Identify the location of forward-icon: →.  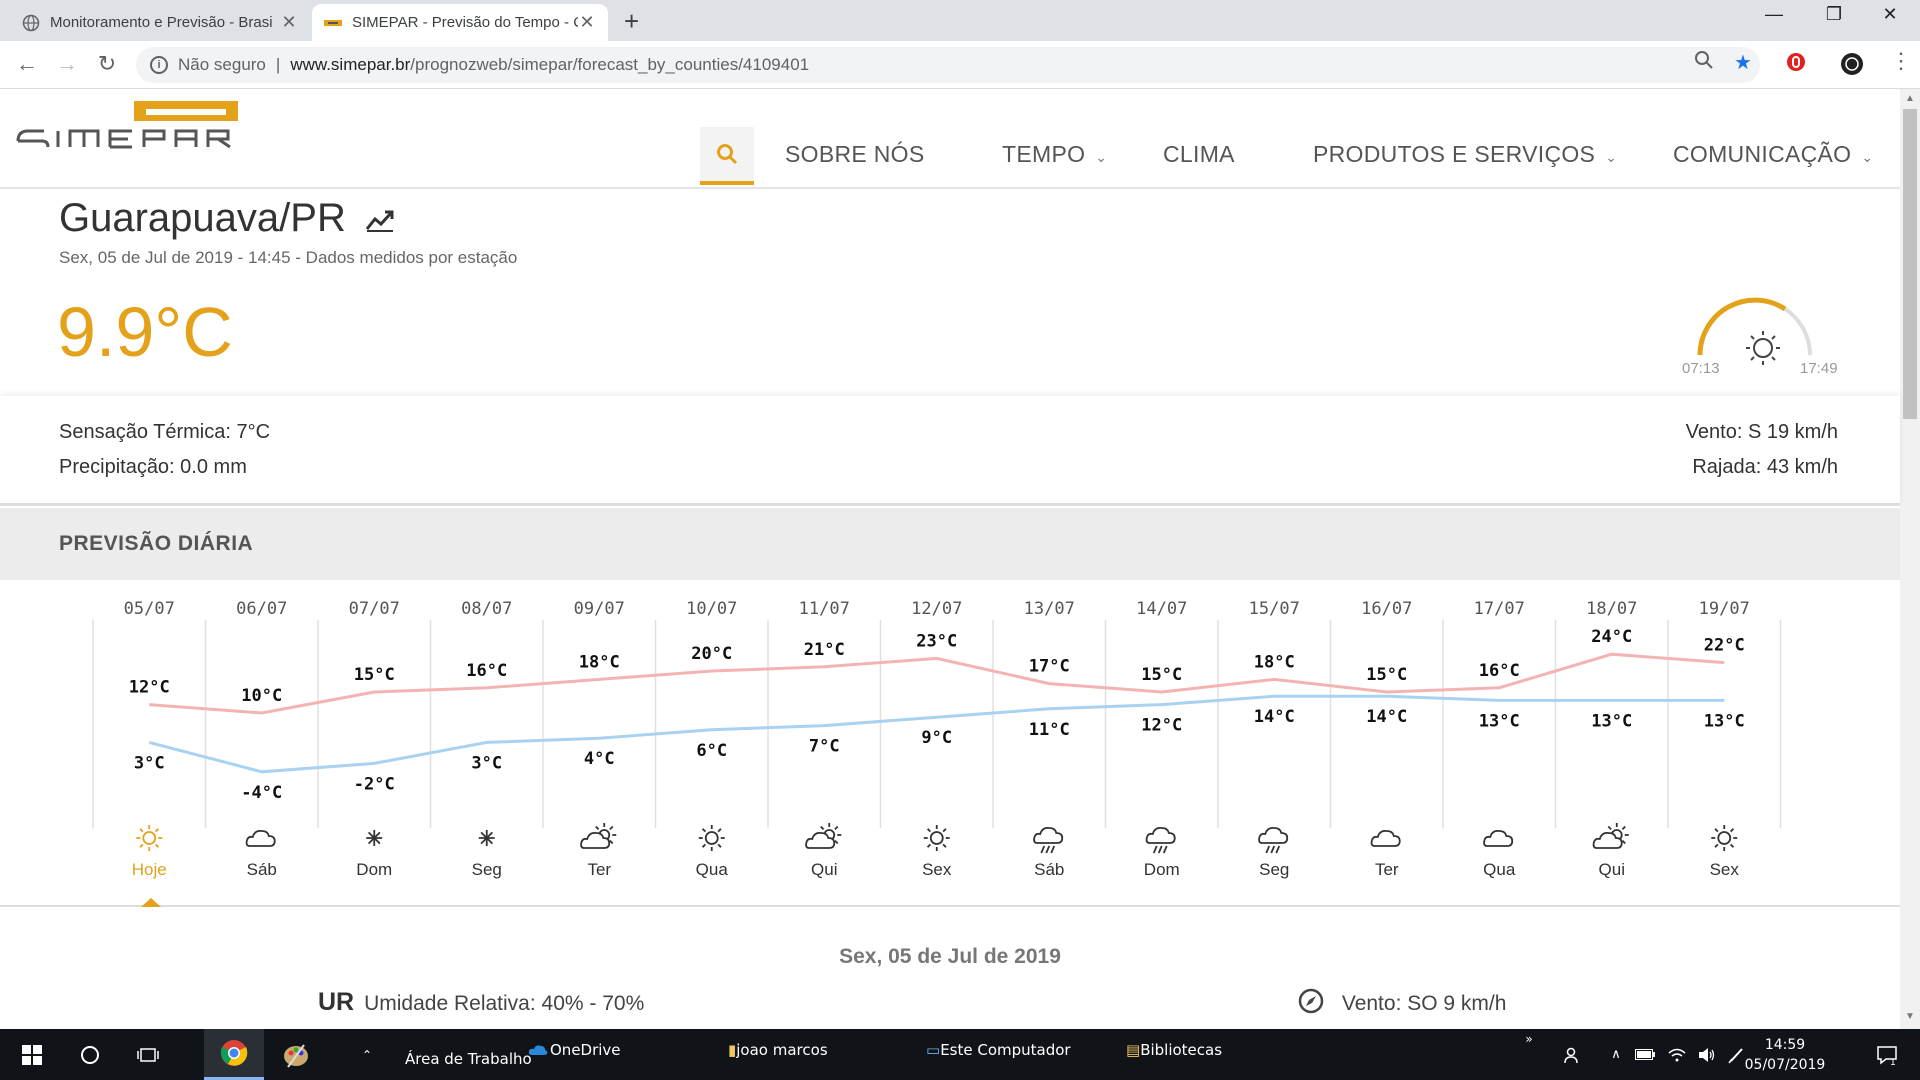
(67, 64).